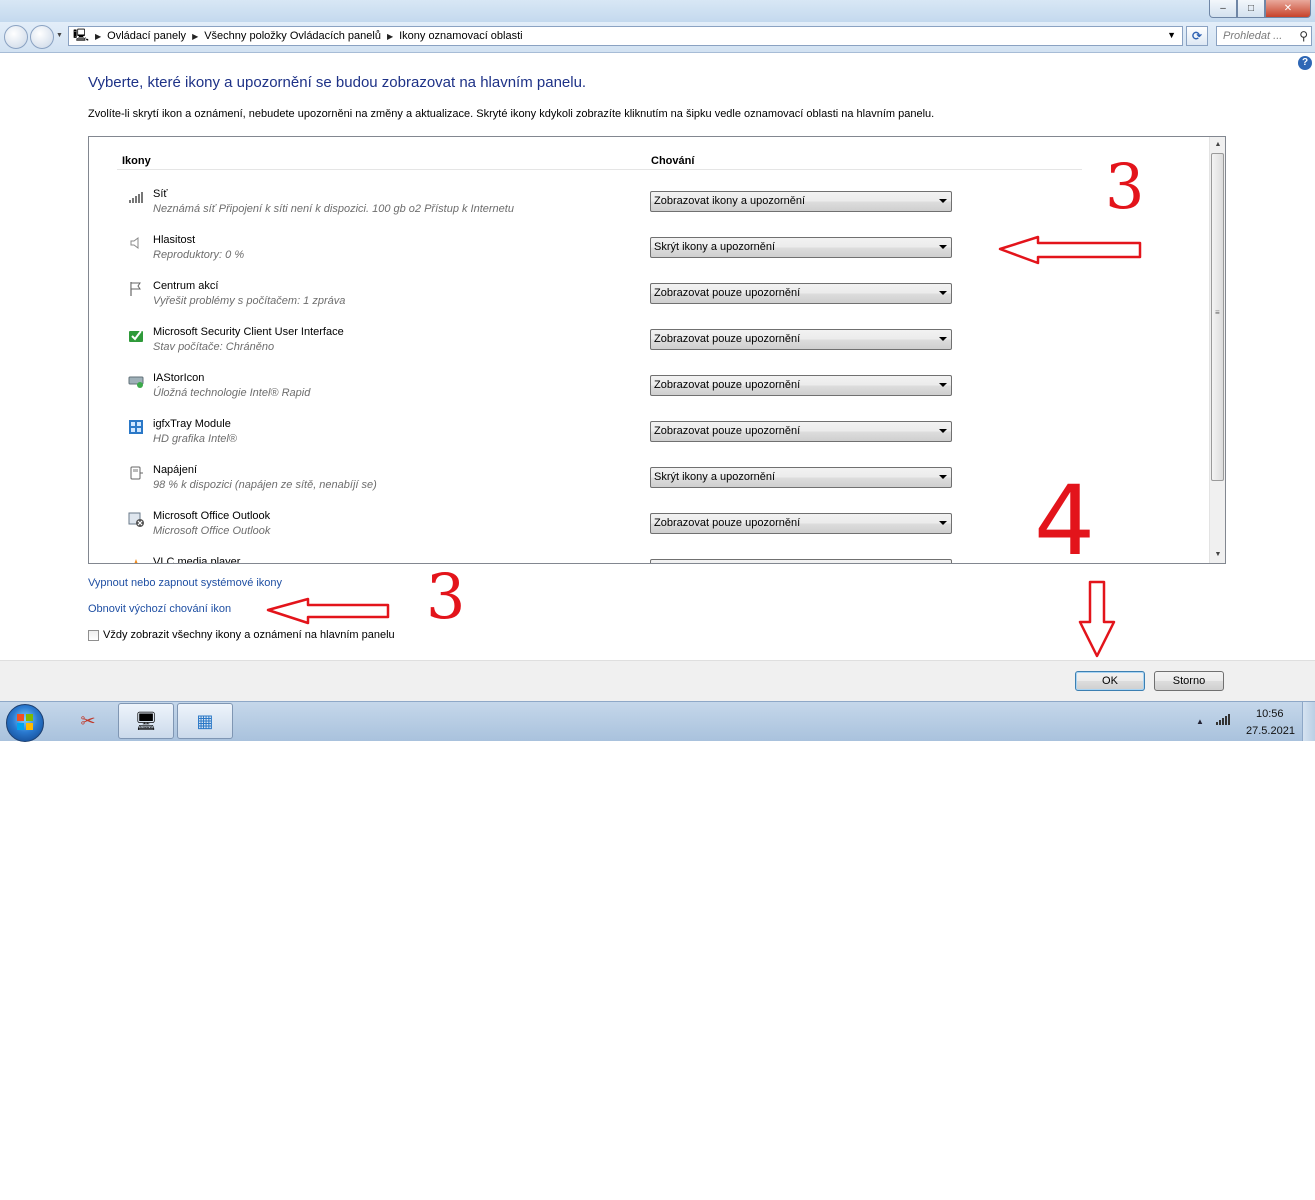 The image size is (1315, 1200). What do you see at coordinates (1308, 721) in the screenshot?
I see `show-desktop-button` at bounding box center [1308, 721].